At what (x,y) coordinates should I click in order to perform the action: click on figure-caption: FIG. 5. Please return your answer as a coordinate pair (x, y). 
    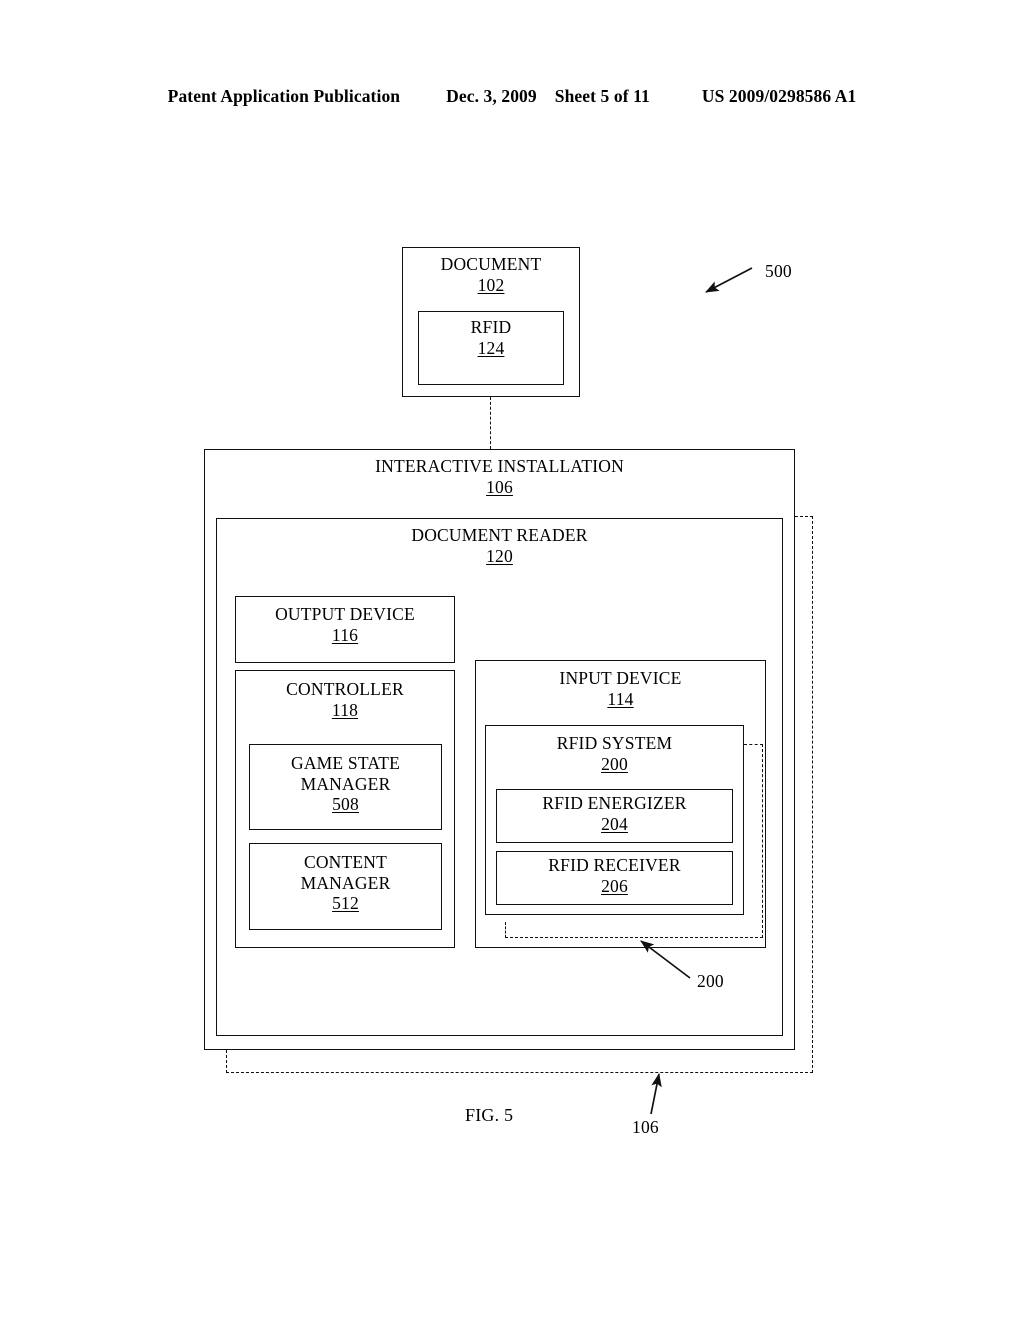
    Looking at the image, I should click on (489, 1115).